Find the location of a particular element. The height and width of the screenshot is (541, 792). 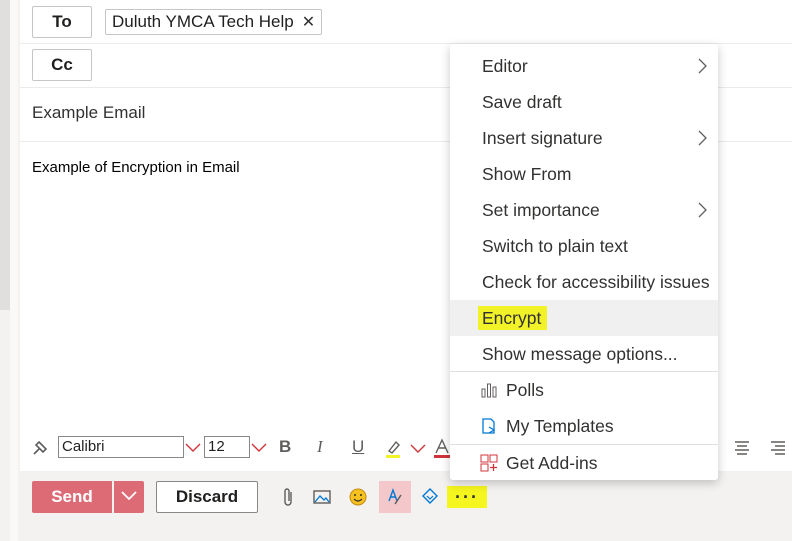

menu-item-my-templates: My Templates is located at coordinates (584, 426).